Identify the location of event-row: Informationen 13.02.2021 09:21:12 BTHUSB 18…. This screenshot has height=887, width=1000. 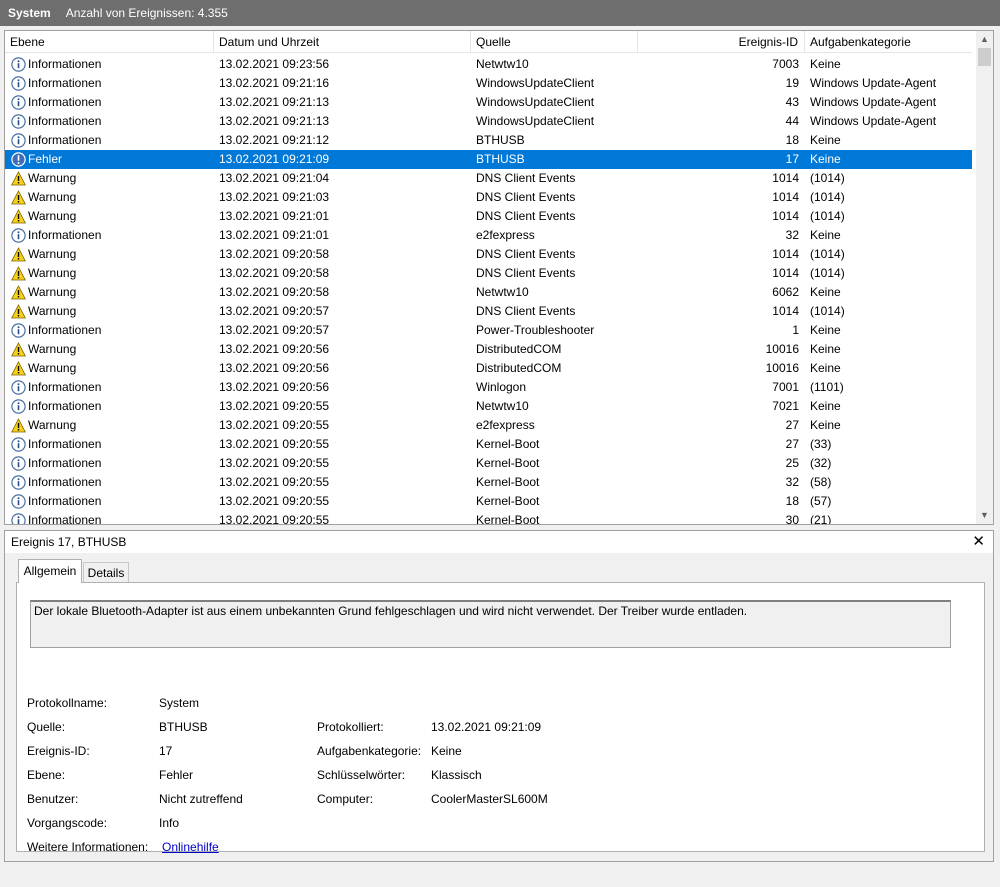
(488, 140).